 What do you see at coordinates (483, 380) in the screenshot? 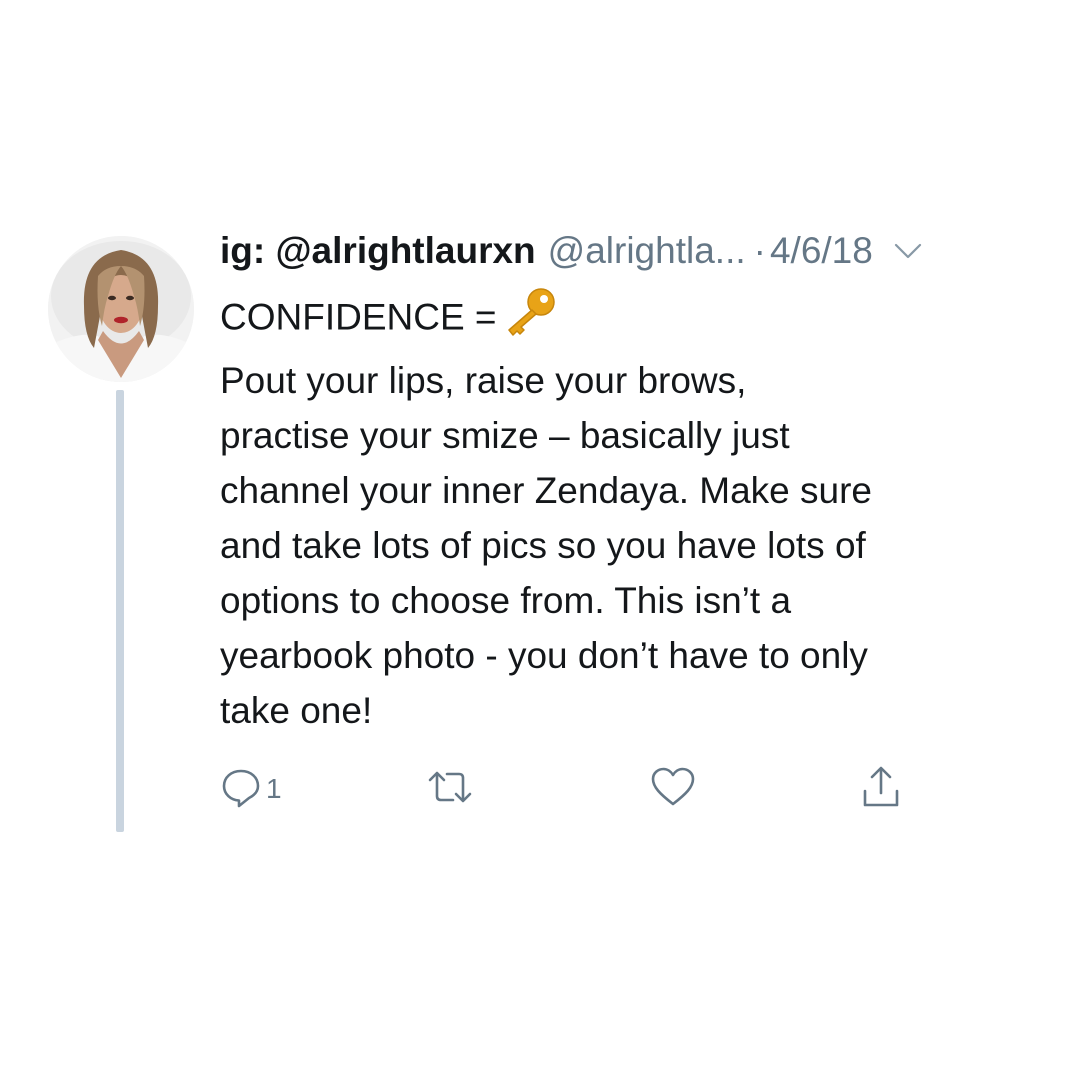
I see `tweet-line: Pout your lips, raise your brows,` at bounding box center [483, 380].